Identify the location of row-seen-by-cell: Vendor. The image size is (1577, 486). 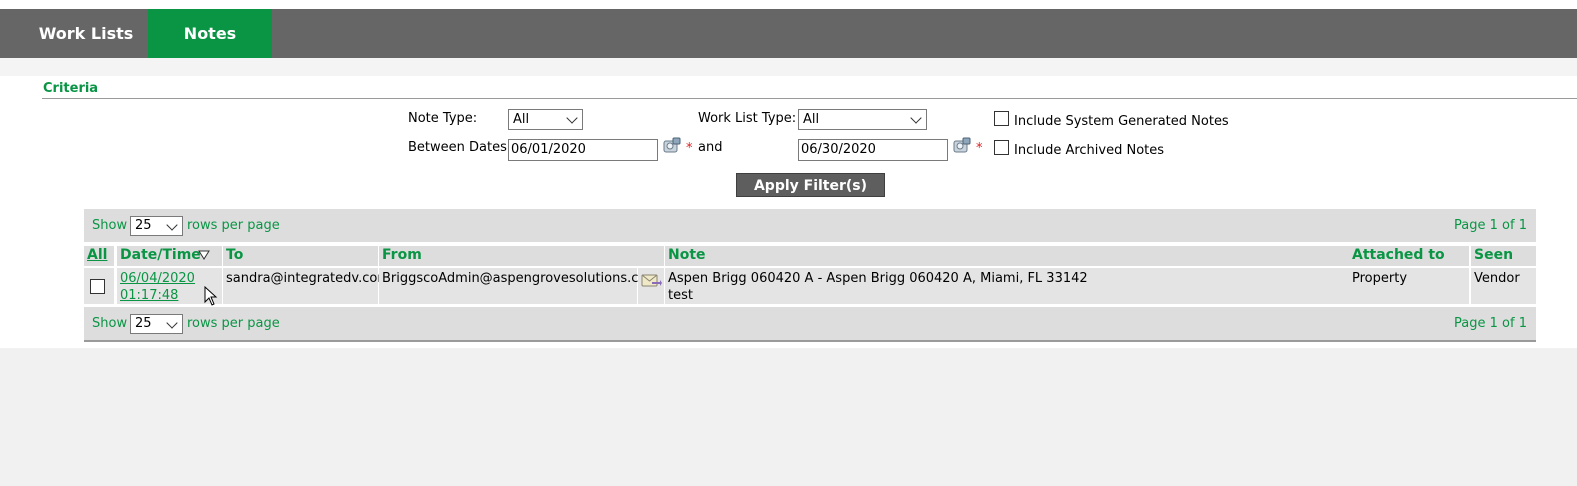
(1503, 286).